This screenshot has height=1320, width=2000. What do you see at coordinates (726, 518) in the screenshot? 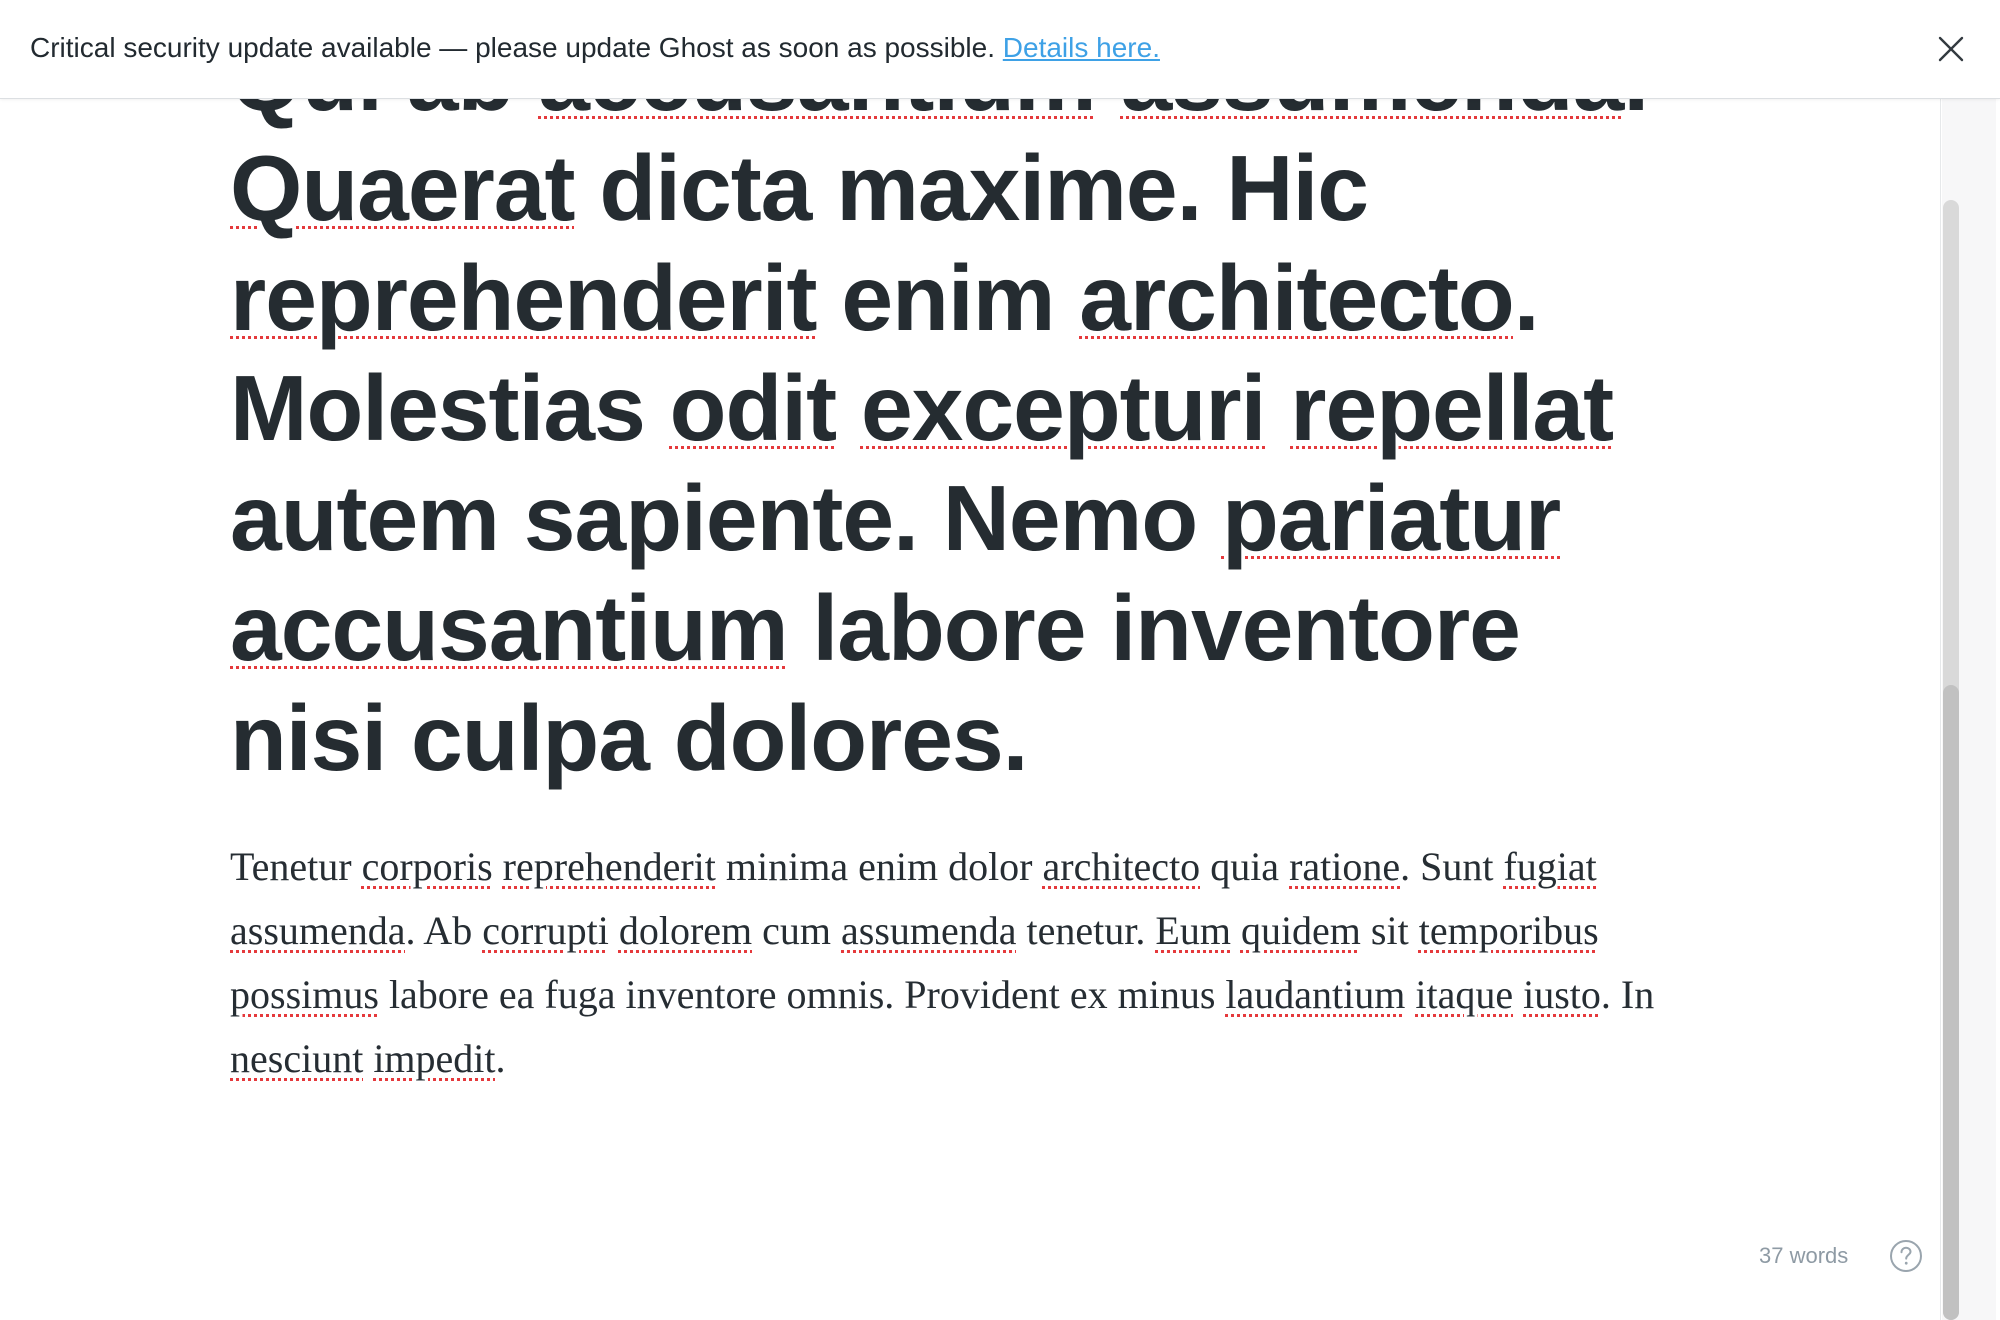
I see `text-run: autem sapiente. Nemo` at bounding box center [726, 518].